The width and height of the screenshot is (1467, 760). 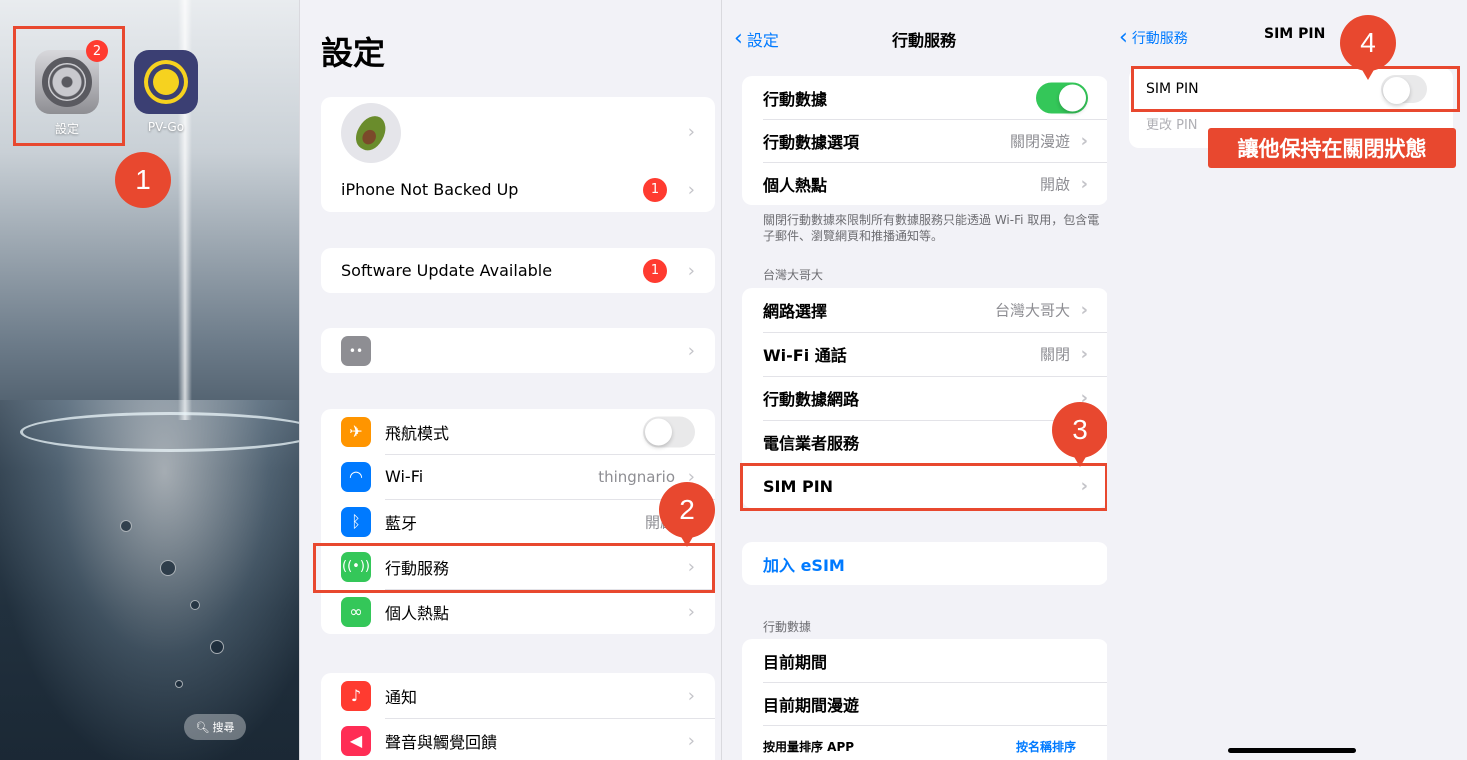 What do you see at coordinates (1368, 47) in the screenshot?
I see `step-4-marker: 4` at bounding box center [1368, 47].